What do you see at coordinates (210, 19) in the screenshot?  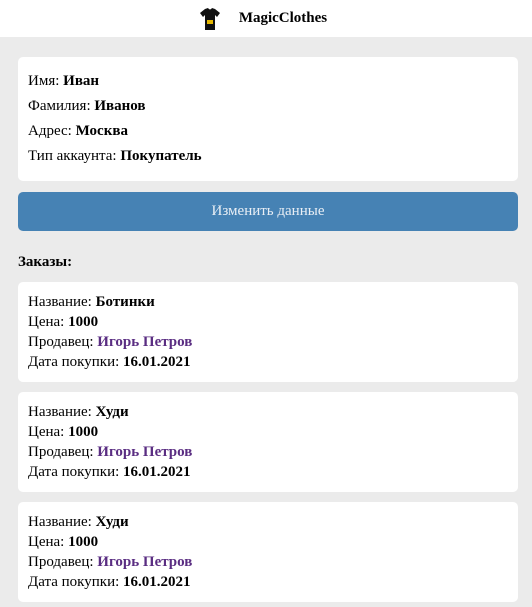 I see `tshirt-icon` at bounding box center [210, 19].